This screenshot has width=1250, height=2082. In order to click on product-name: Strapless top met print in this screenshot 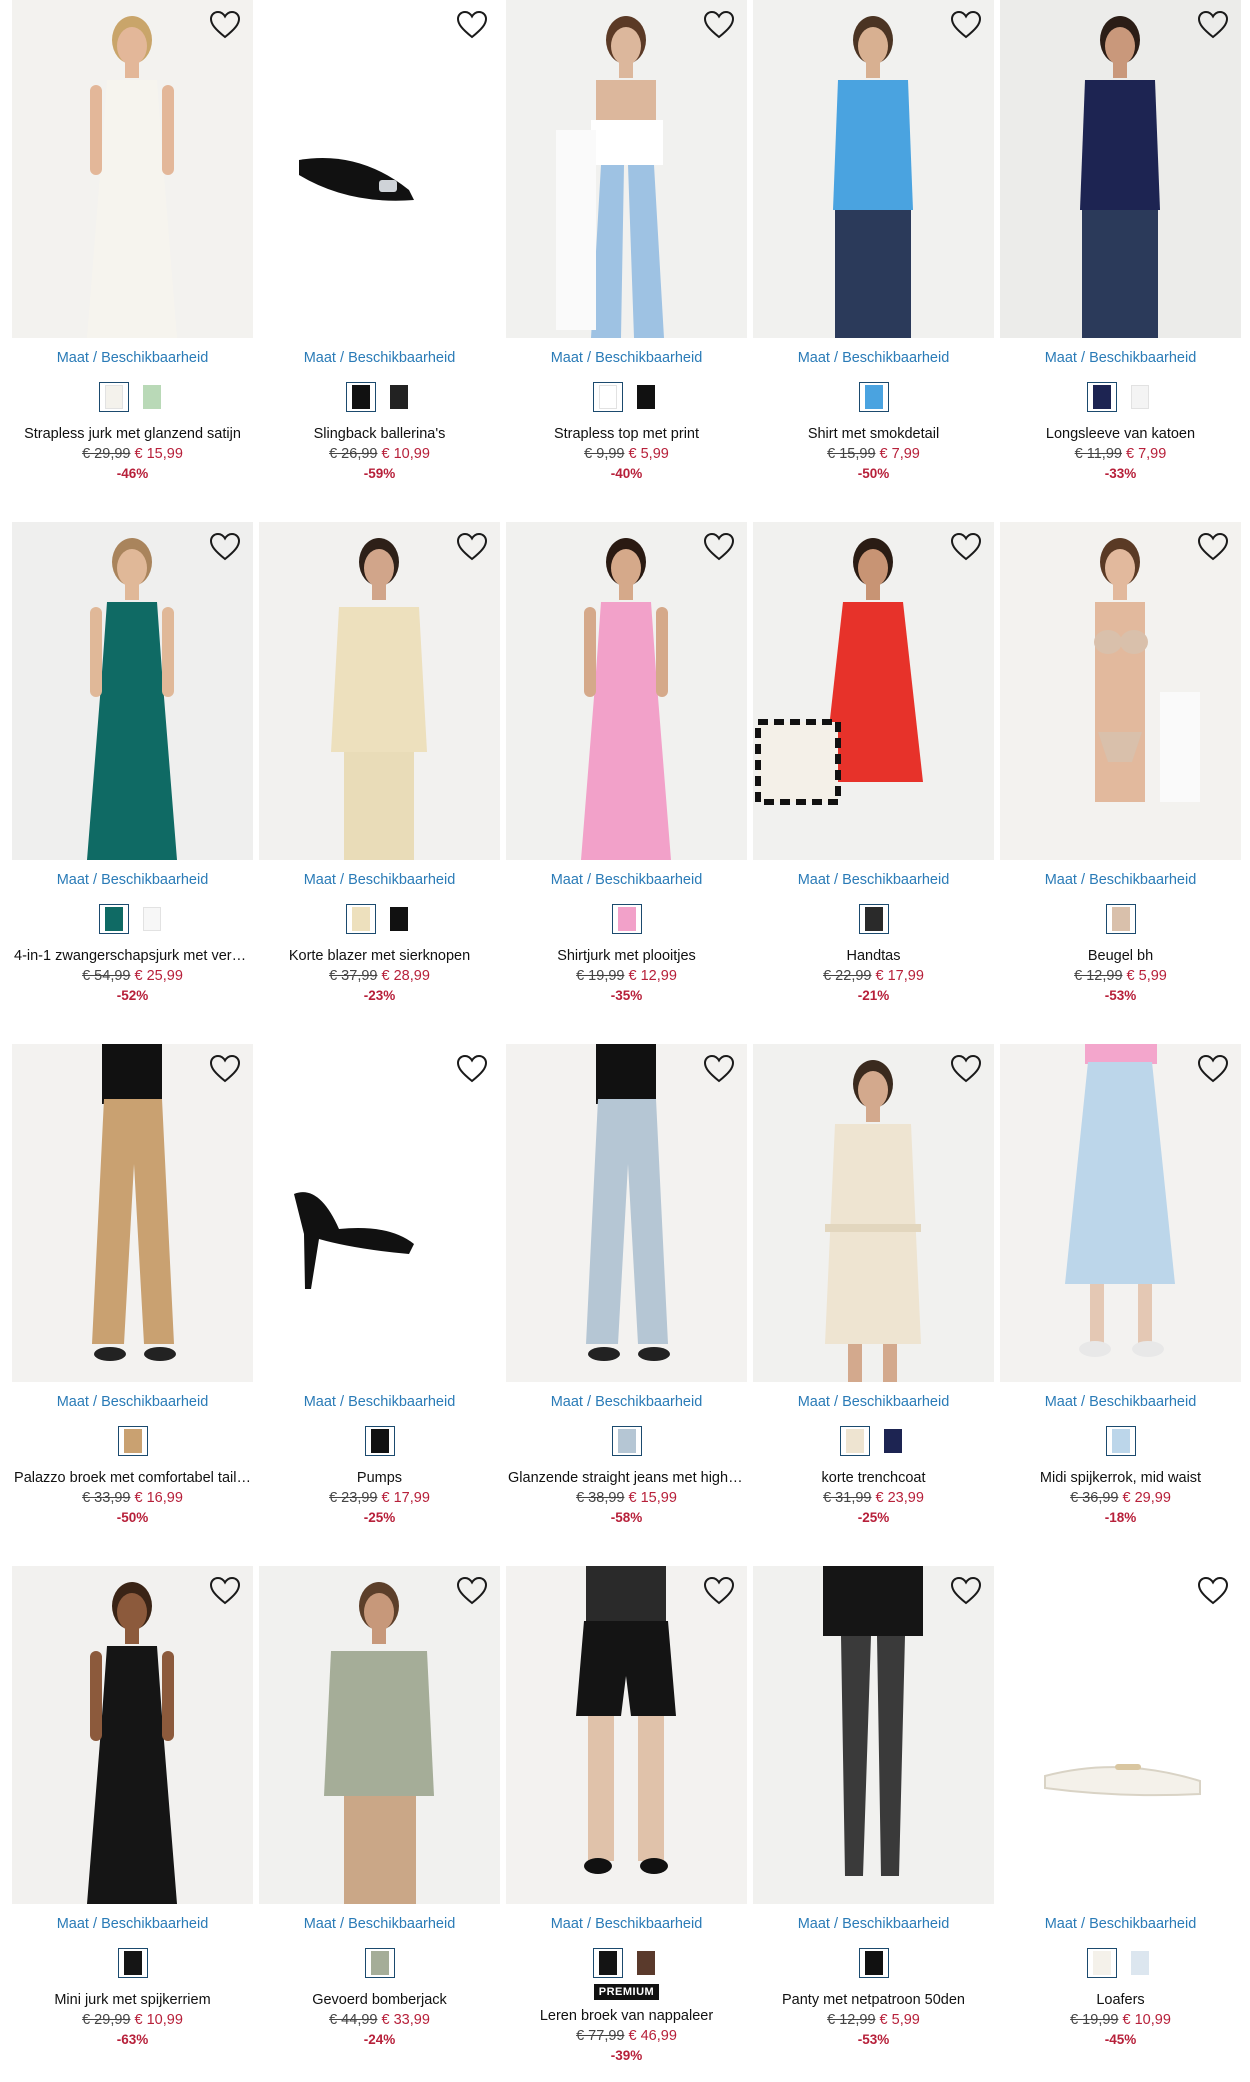, I will do `click(626, 434)`.